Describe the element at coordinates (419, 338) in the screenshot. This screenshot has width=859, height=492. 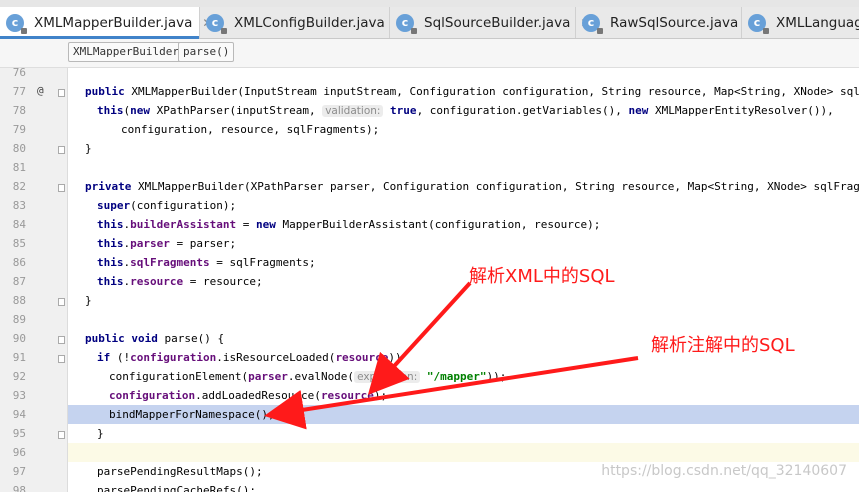
I see `arrow-to-config-element` at that location.